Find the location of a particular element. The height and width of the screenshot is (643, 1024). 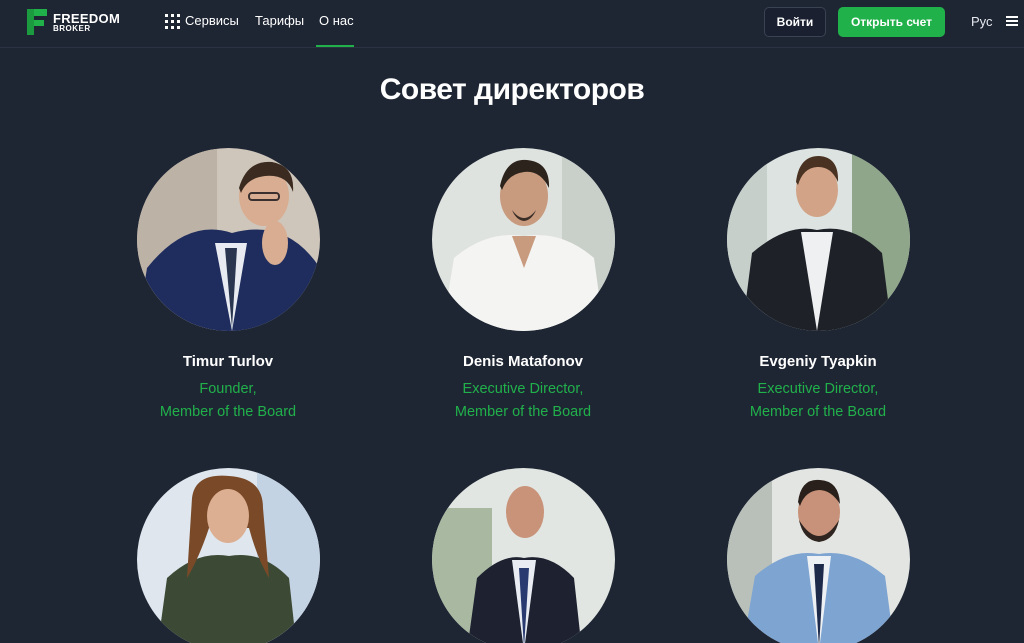

freedom-broker-logo: FREEDOM BROKER is located at coordinates (75, 22).